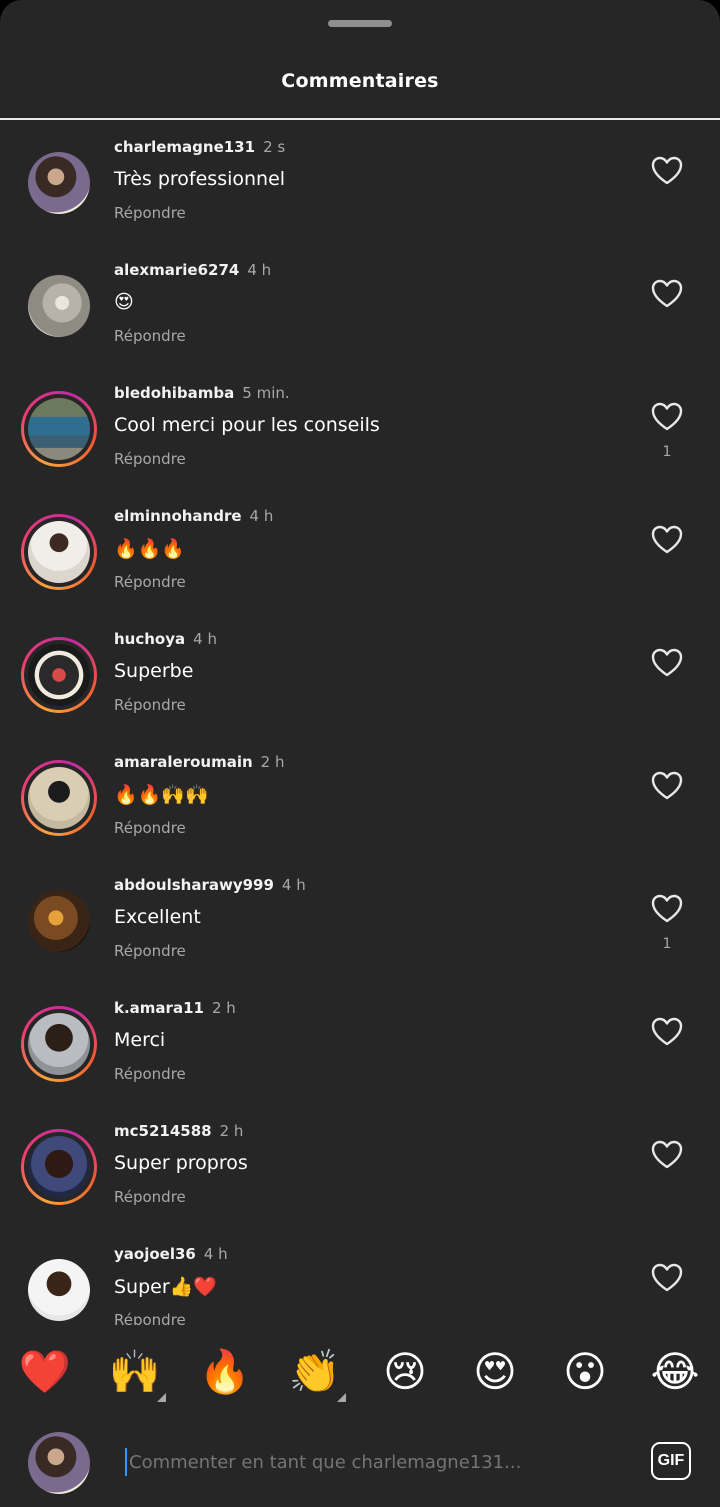  I want to click on comment-text: Merci, so click(140, 1040).